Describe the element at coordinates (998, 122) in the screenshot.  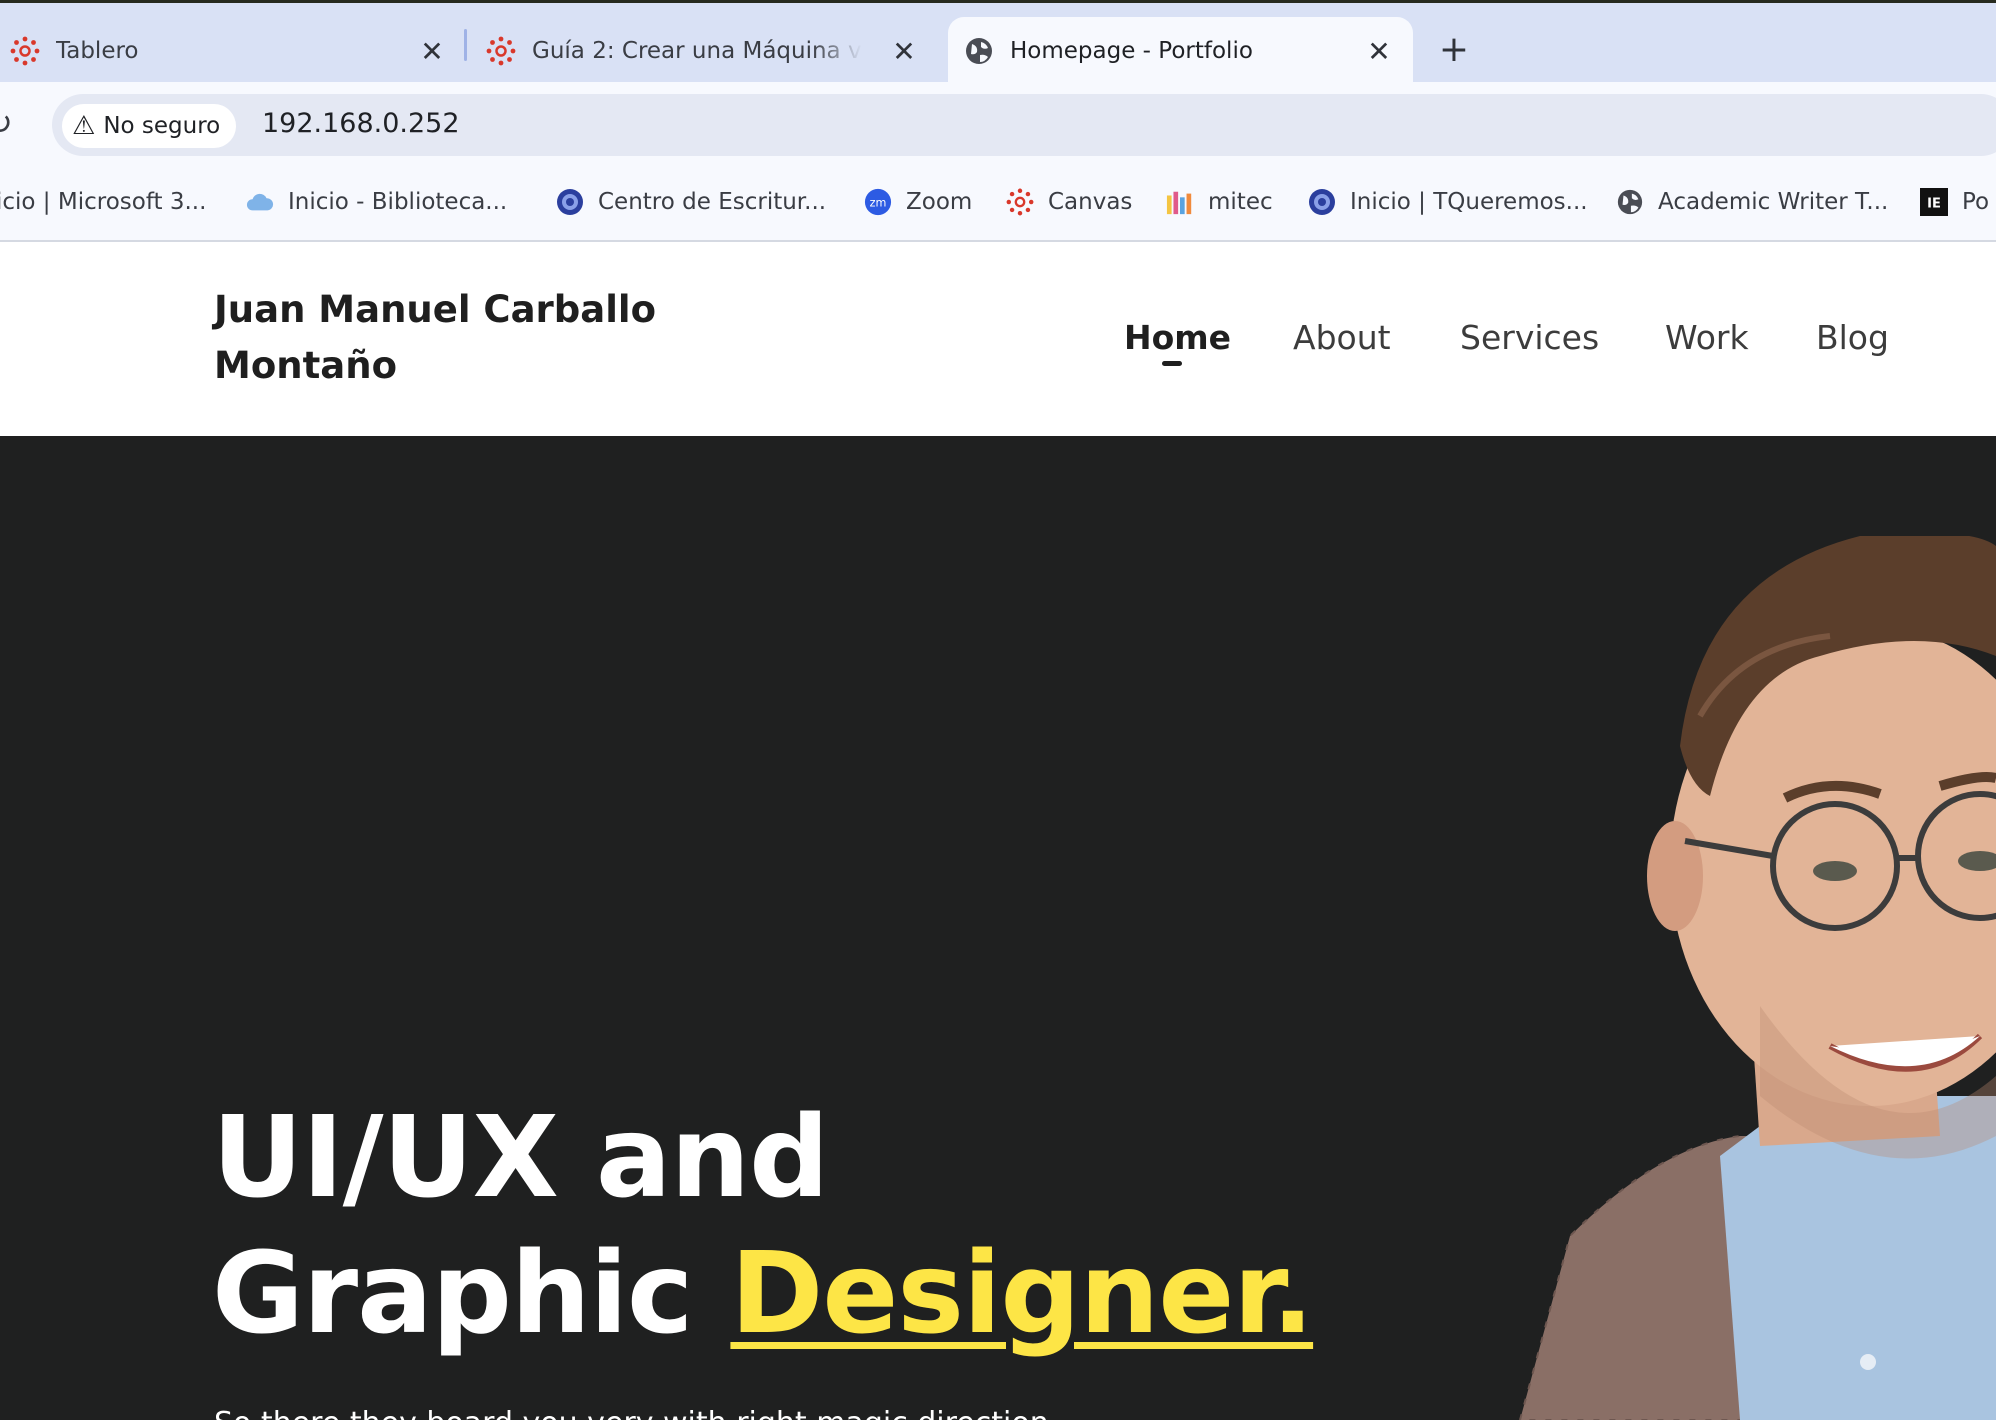
I see `toolbar: ↻ ⚠ No seguro 192.168.0.252` at that location.